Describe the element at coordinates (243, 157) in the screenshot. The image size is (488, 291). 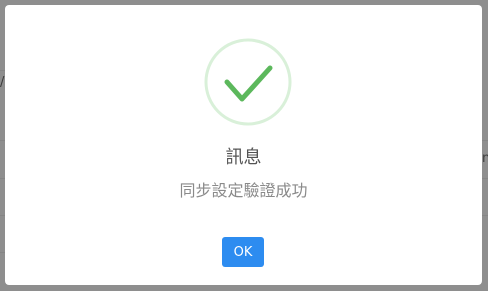
I see `dialog-title: 訊息` at that location.